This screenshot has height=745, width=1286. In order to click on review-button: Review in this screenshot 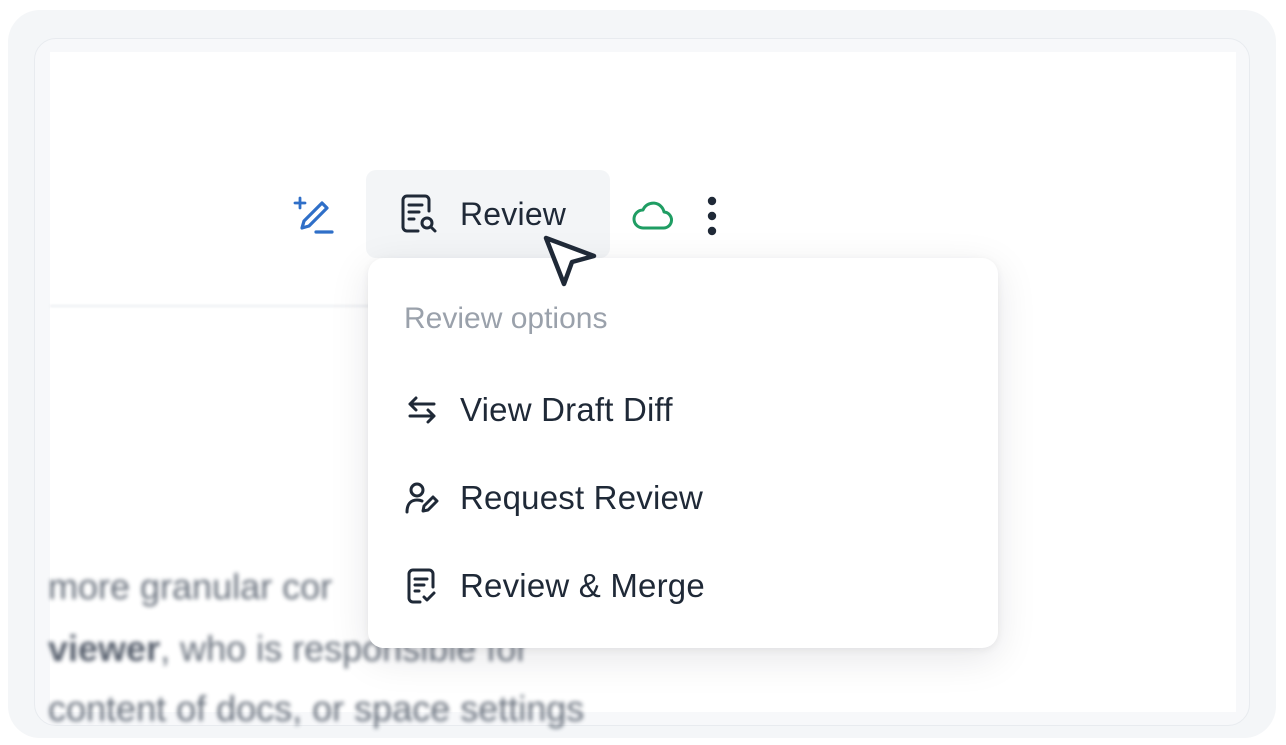, I will do `click(488, 214)`.